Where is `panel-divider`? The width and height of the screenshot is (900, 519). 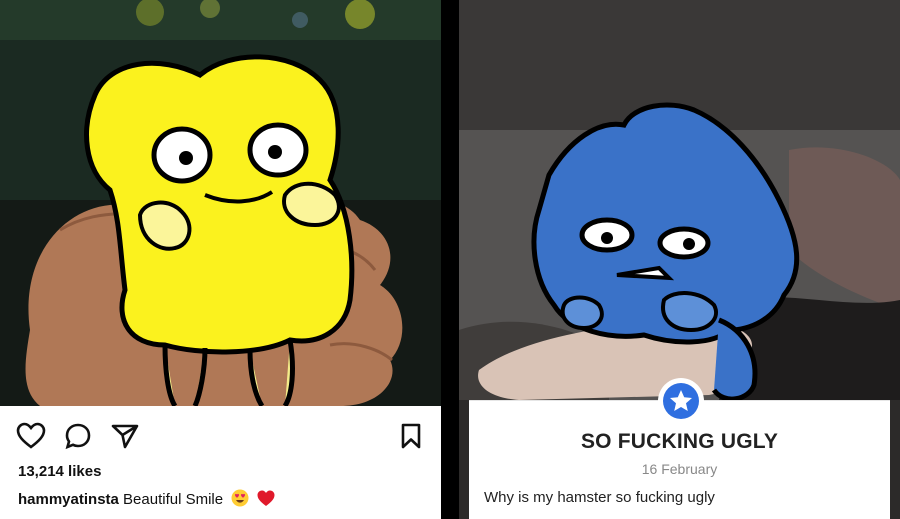 panel-divider is located at coordinates (450, 259).